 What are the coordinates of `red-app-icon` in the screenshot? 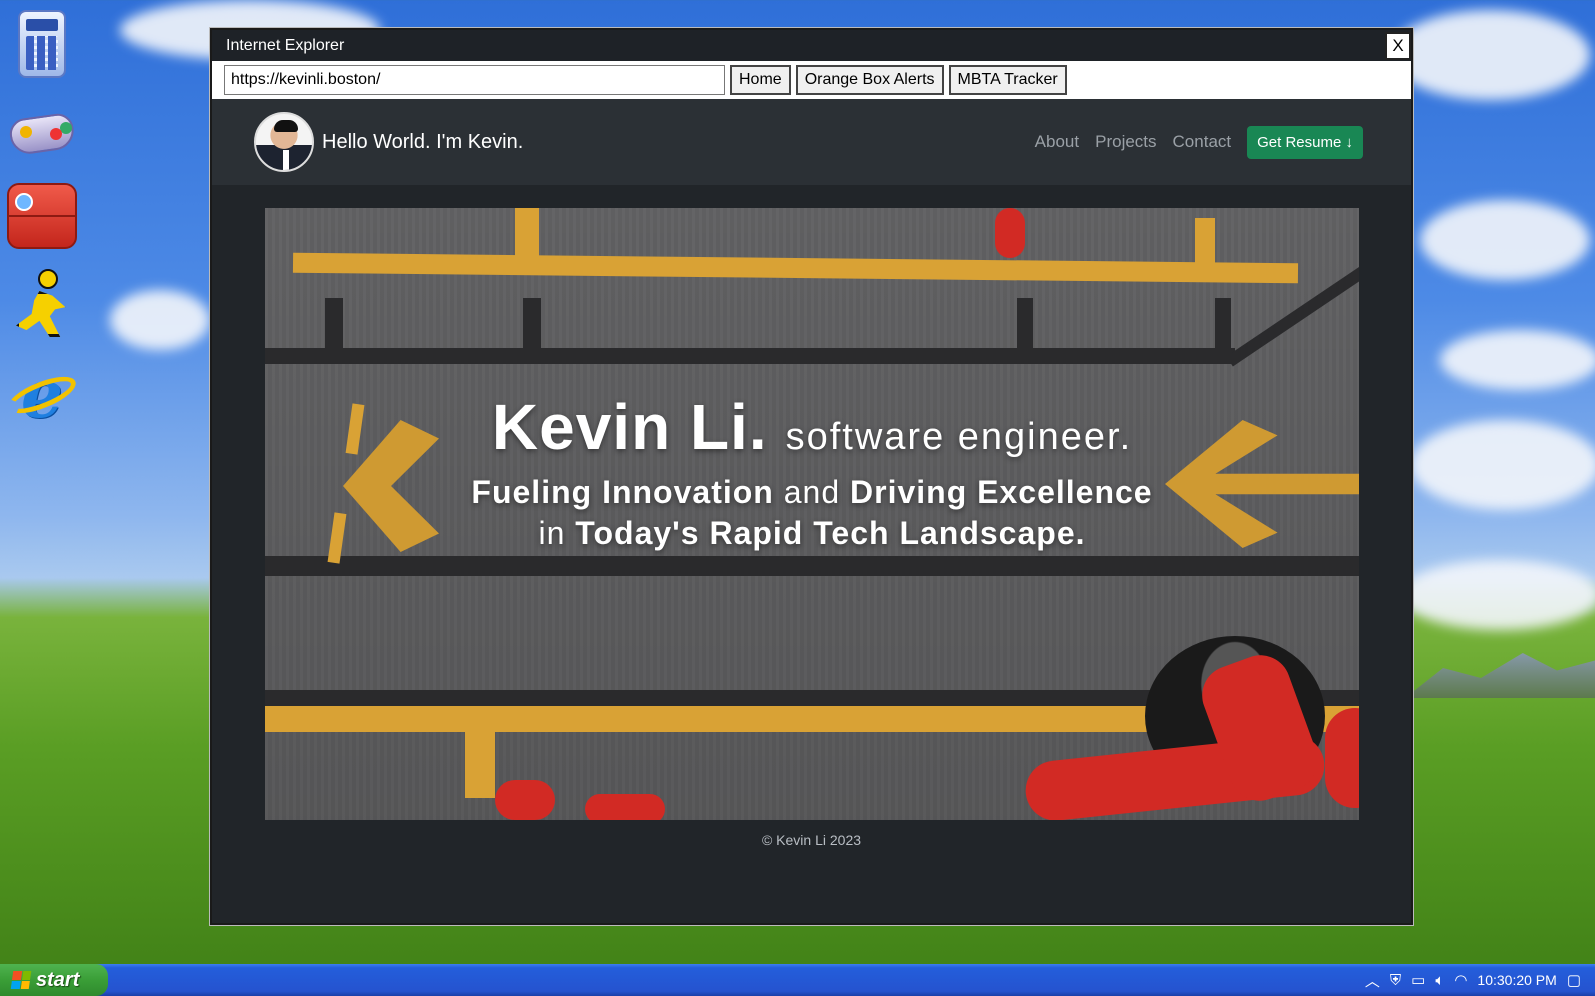 It's located at (42, 216).